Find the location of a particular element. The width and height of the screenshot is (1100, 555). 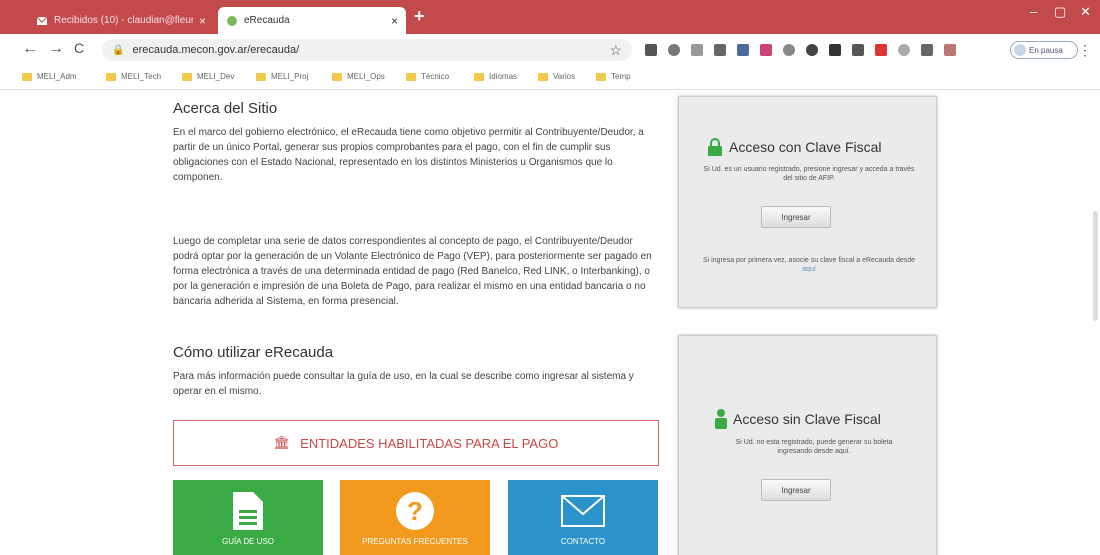

contacto-tile: CONTACTO is located at coordinates (583, 517).